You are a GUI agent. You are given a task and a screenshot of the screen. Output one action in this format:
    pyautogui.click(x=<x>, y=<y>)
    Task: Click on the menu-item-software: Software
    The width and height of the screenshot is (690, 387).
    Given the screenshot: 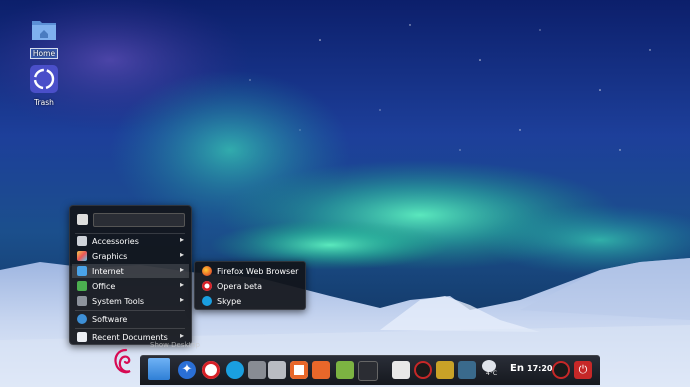 What is the action you would take?
    pyautogui.click(x=130, y=319)
    